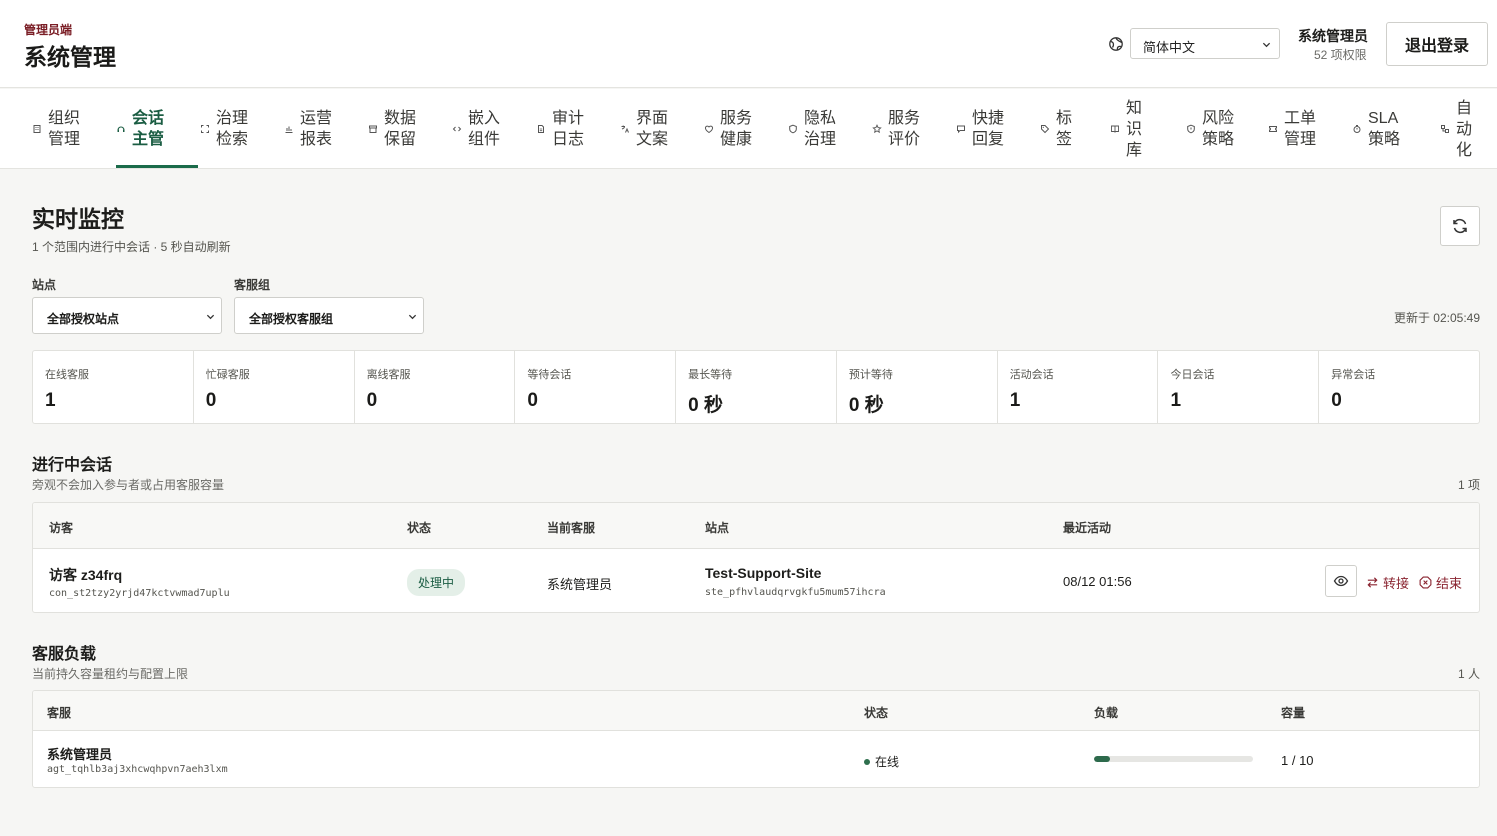 Image resolution: width=1497 pixels, height=836 pixels. I want to click on agent-capacity: 1 / 10, so click(1297, 760).